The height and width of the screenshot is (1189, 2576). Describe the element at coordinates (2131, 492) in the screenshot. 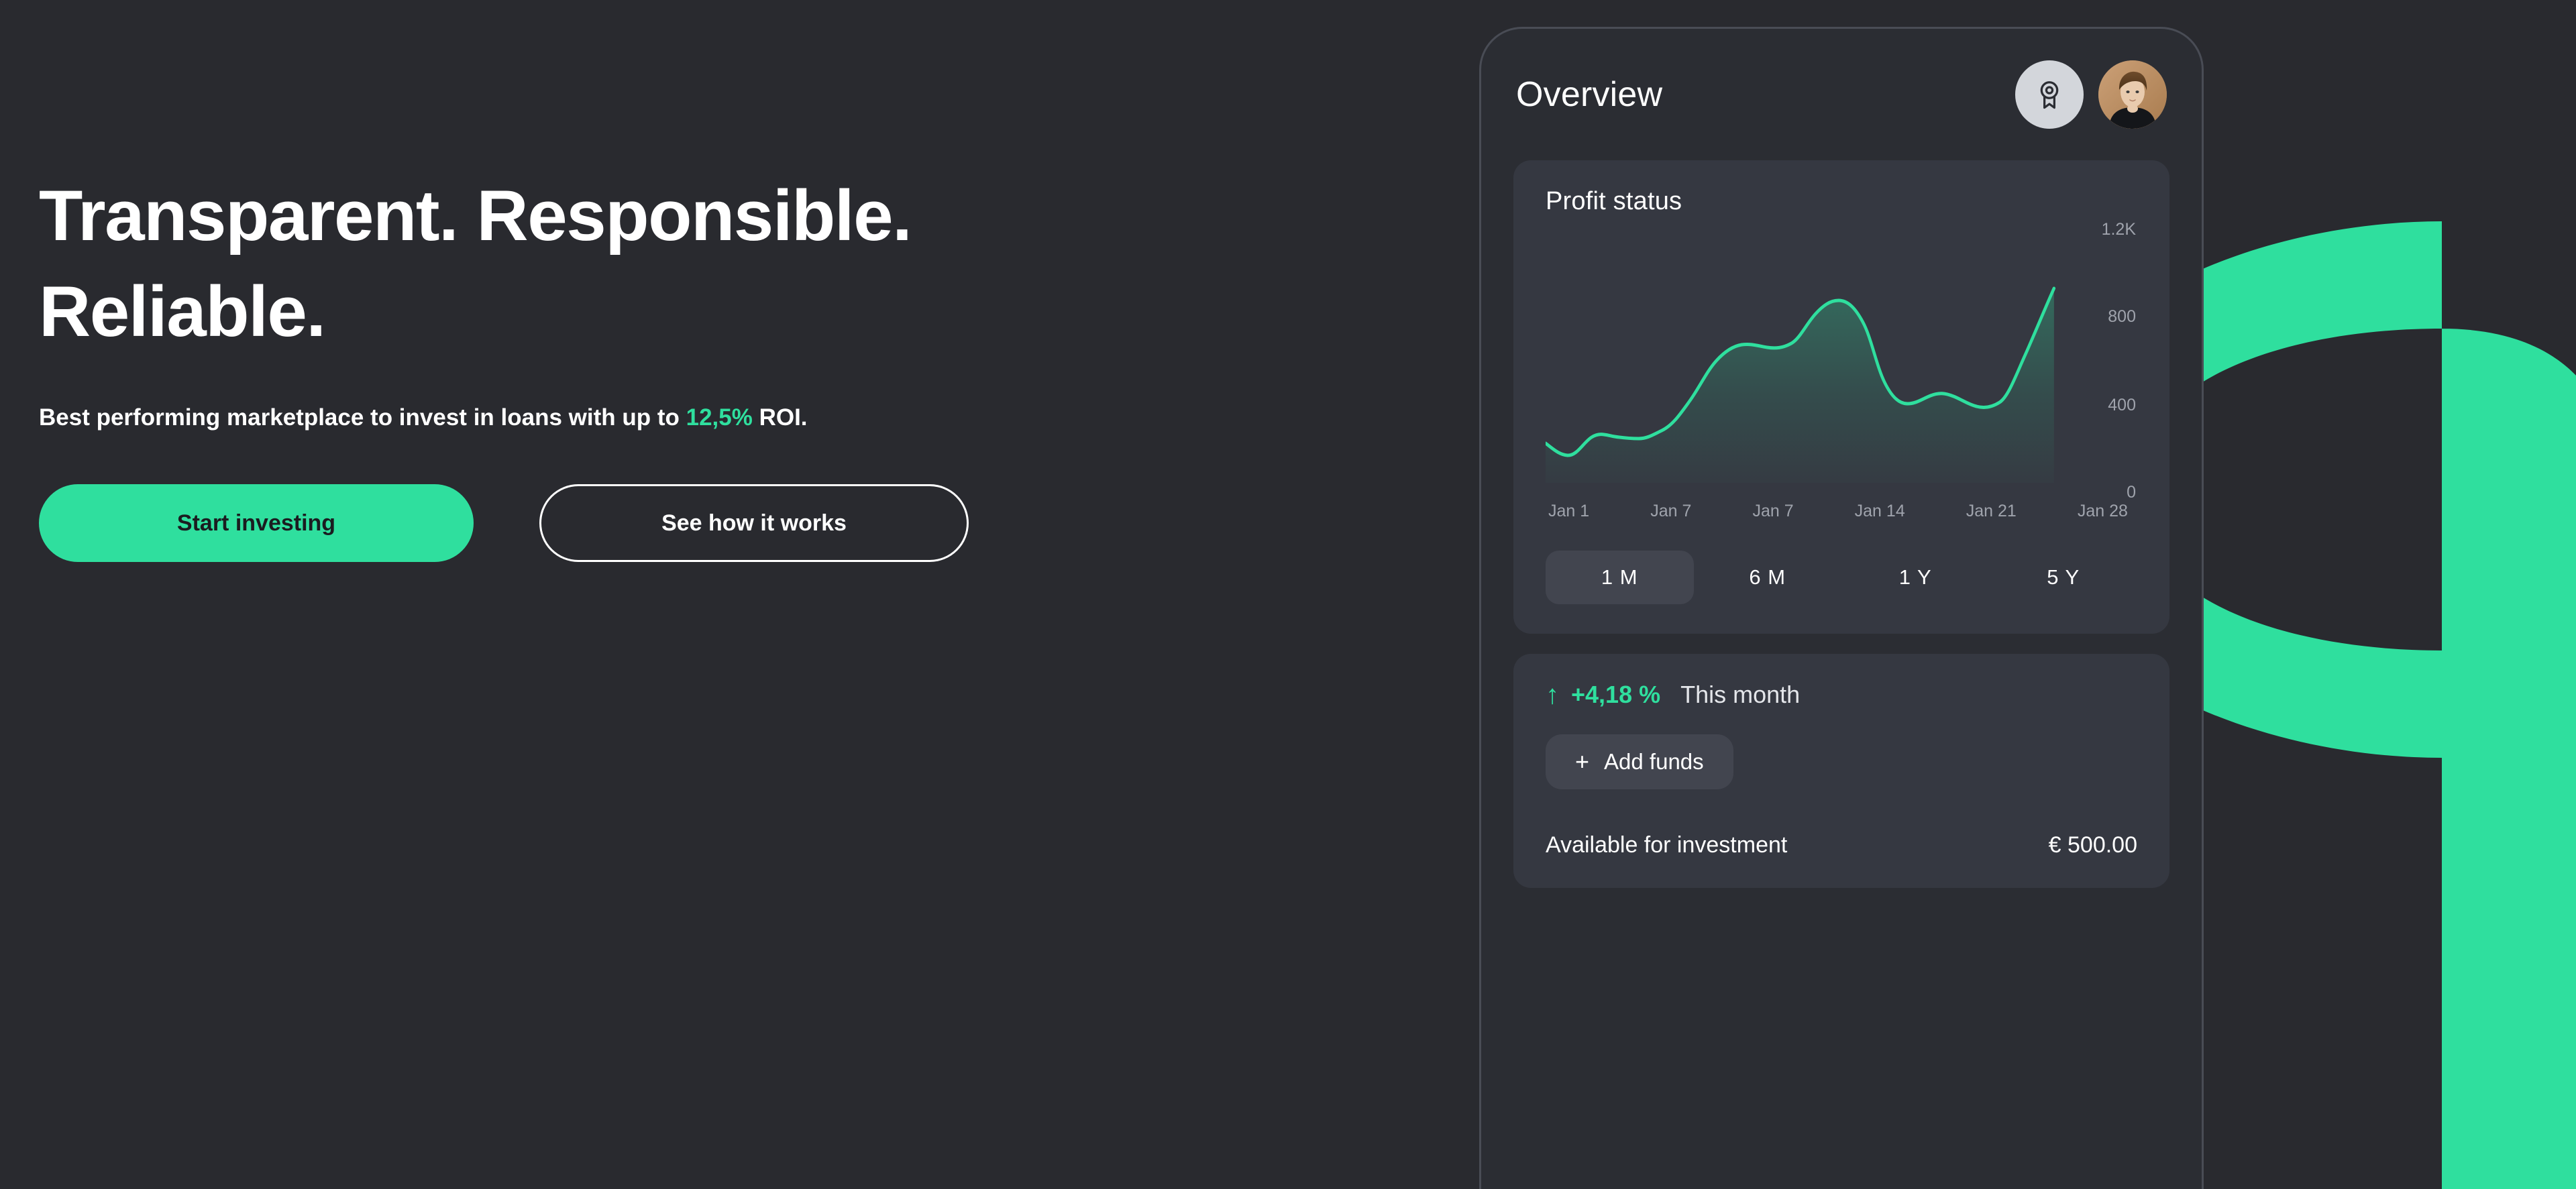

I see `y-tick-0: 0` at that location.